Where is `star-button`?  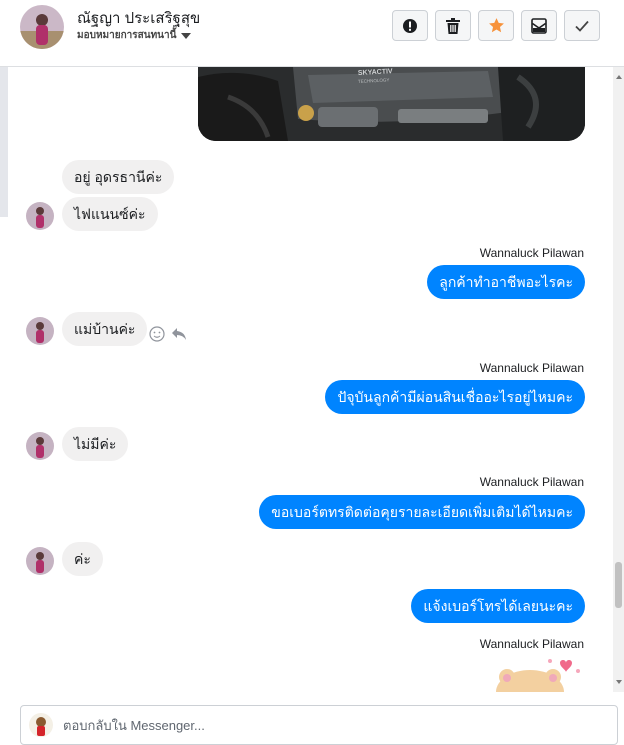
star-button is located at coordinates (496, 25).